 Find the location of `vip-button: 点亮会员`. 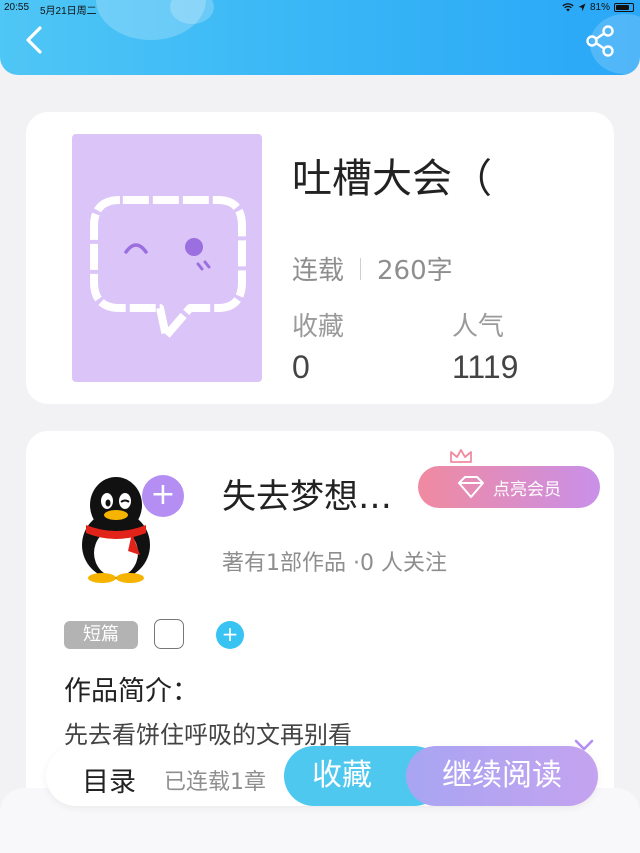

vip-button: 点亮会员 is located at coordinates (509, 478).